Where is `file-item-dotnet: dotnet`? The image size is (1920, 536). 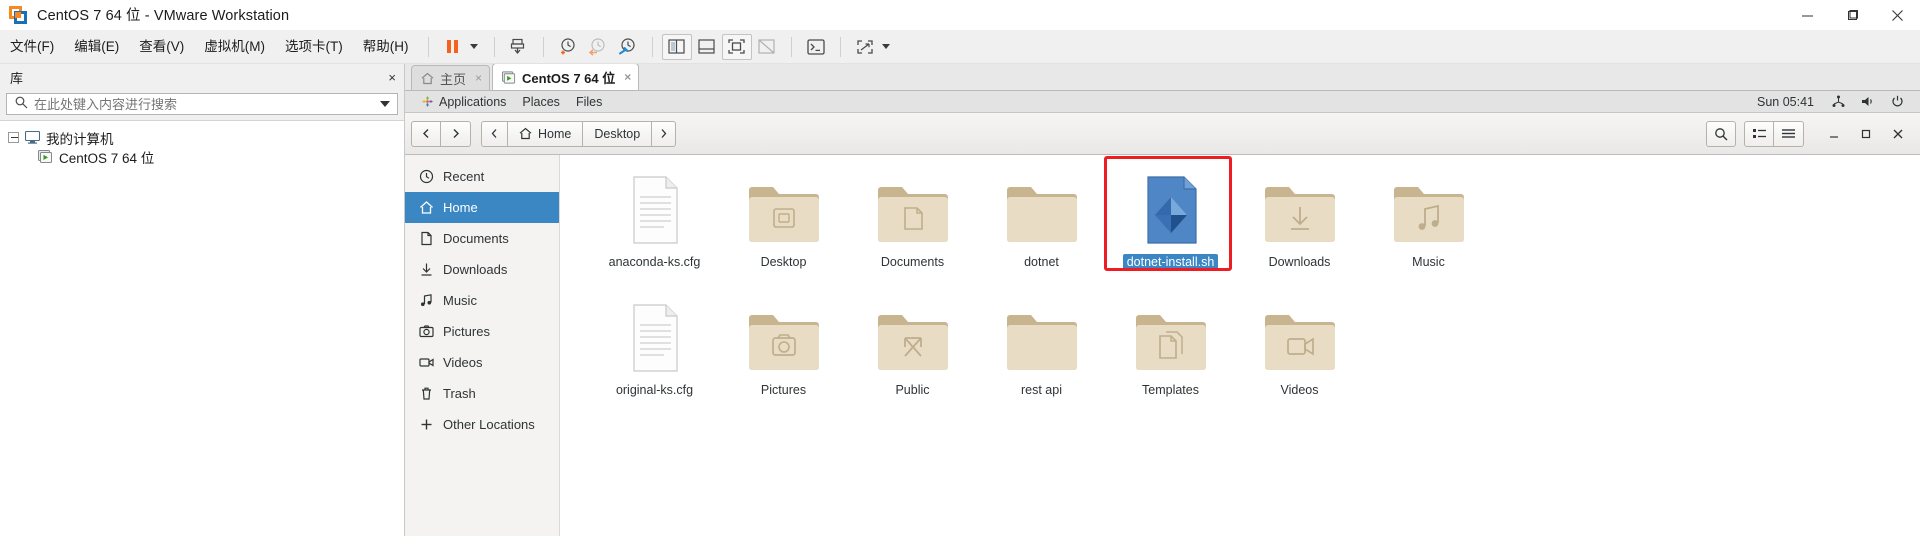
file-item-dotnet: dotnet is located at coordinates (1041, 220).